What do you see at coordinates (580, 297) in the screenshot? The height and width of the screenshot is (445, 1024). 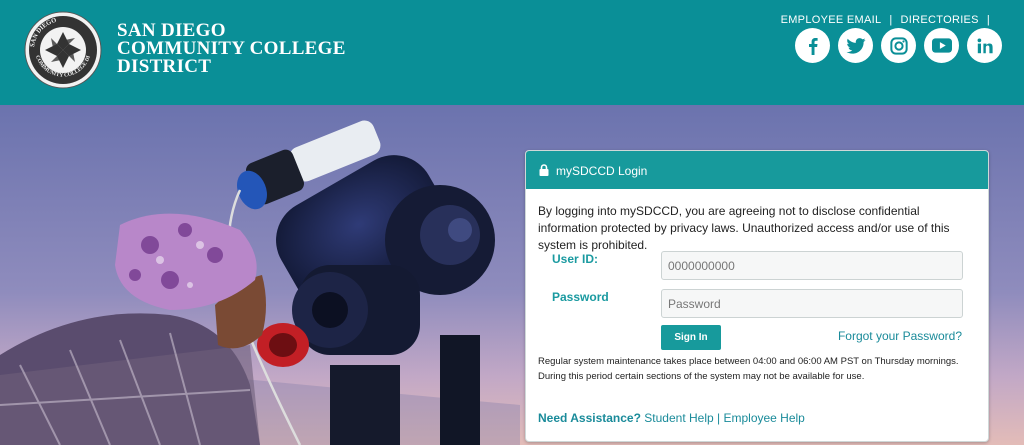 I see `password-label: Password` at bounding box center [580, 297].